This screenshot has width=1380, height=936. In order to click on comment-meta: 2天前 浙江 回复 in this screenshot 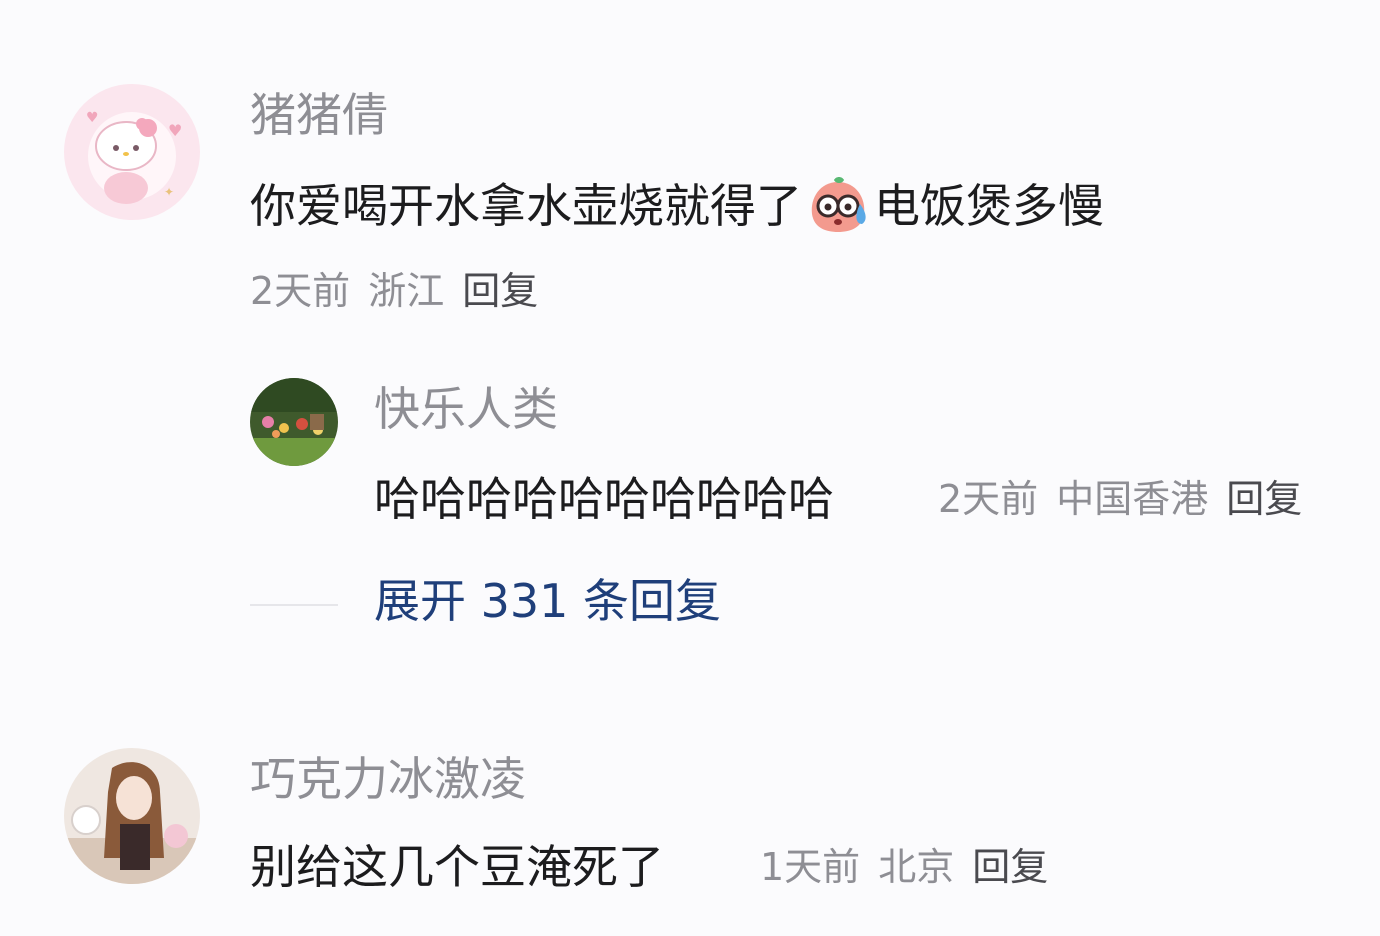, I will do `click(403, 291)`.